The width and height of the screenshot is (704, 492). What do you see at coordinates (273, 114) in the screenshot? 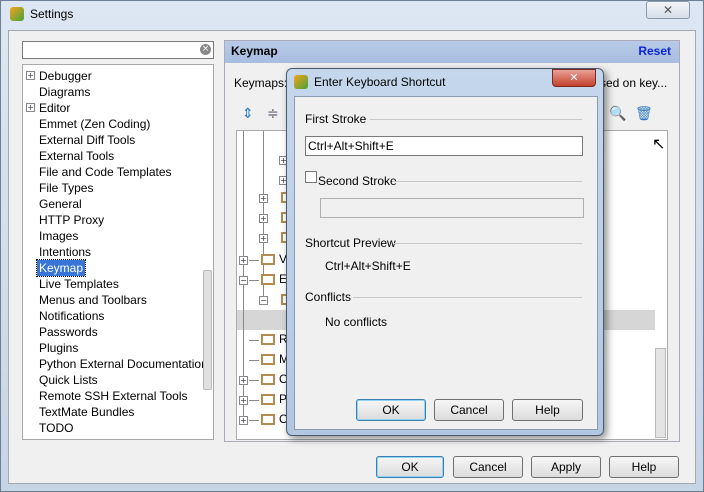
I see `collapse-all-icon: ≑` at bounding box center [273, 114].